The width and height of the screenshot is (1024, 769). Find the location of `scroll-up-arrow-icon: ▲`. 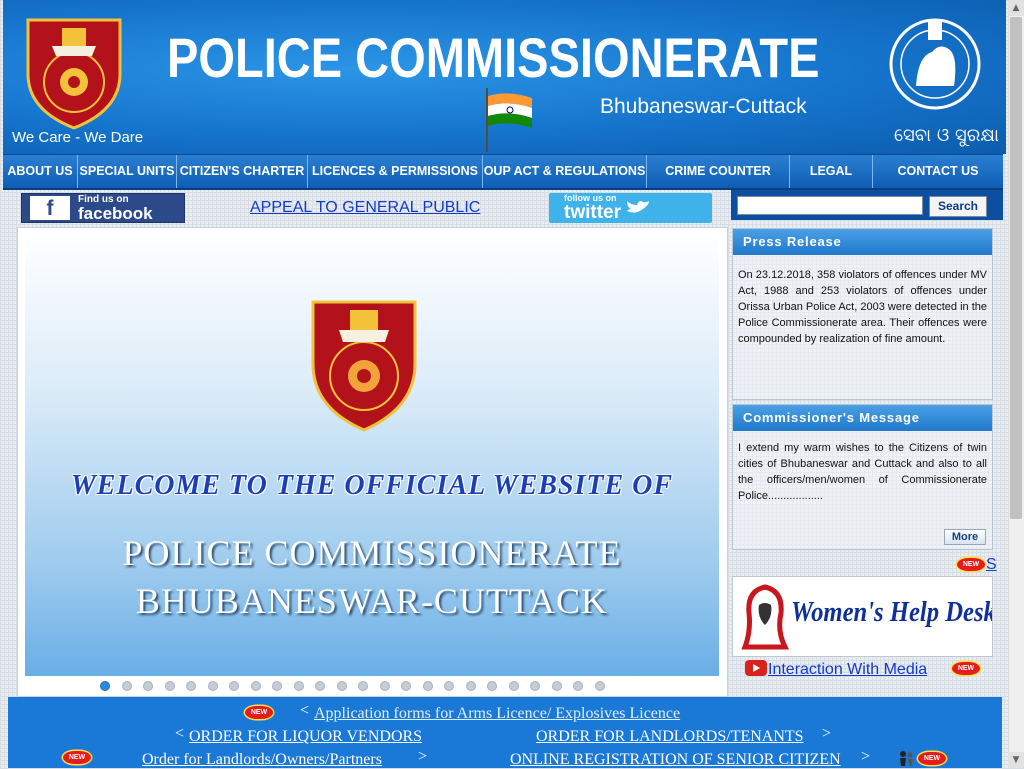

scroll-up-arrow-icon: ▲ is located at coordinates (1016, 8).